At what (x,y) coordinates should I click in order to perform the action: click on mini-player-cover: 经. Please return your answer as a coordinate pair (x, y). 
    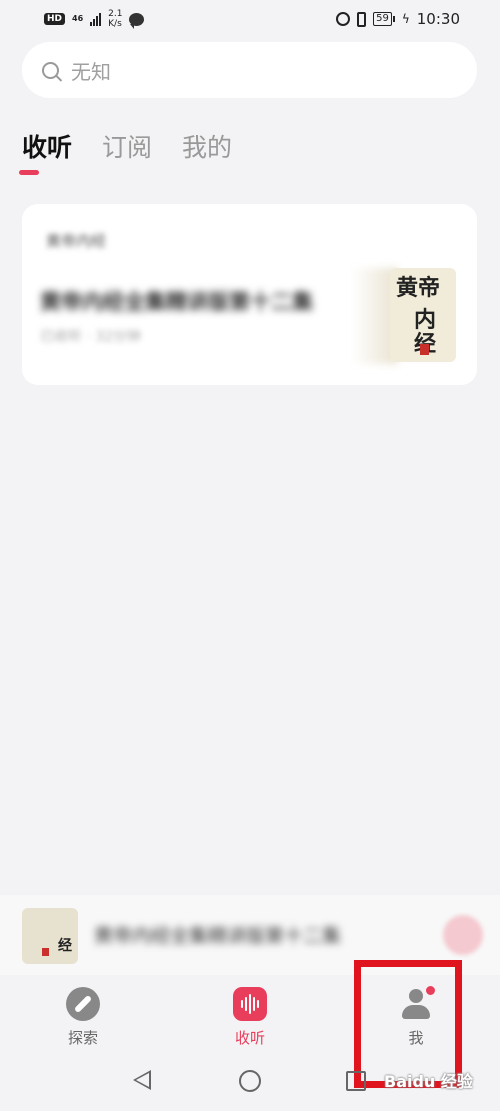
    Looking at the image, I should click on (50, 936).